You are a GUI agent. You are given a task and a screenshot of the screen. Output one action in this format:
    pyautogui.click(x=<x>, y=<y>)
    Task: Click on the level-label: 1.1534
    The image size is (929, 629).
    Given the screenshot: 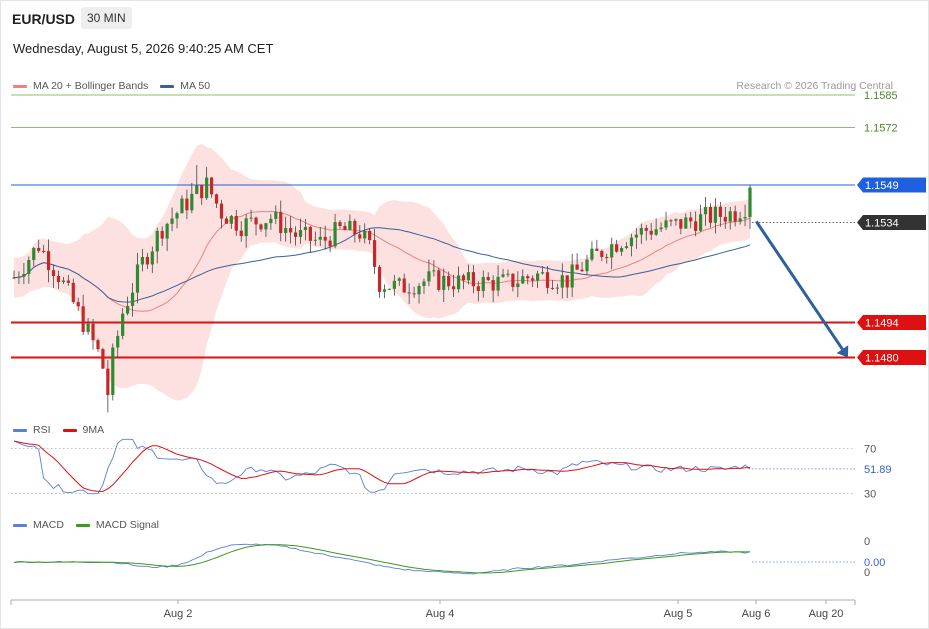 What is the action you would take?
    pyautogui.click(x=882, y=224)
    